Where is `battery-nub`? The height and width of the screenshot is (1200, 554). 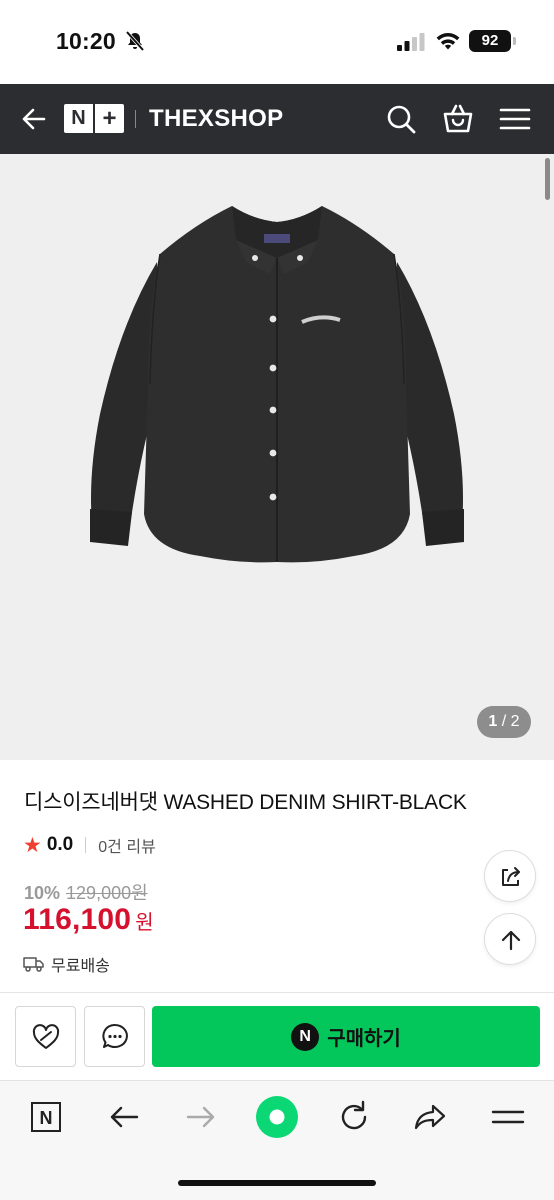 battery-nub is located at coordinates (514, 41).